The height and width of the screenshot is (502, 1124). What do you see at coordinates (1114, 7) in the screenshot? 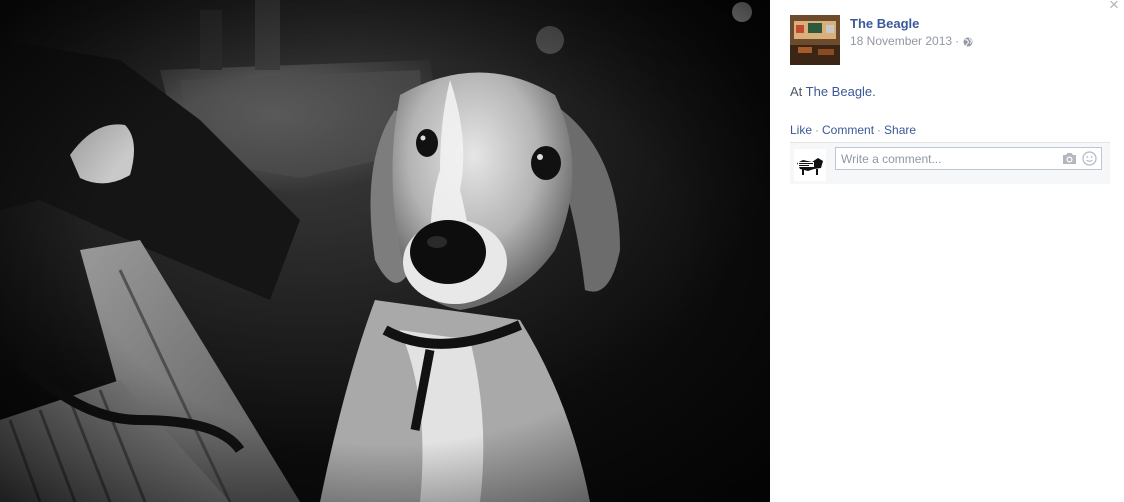
I see `close-icon: ×` at bounding box center [1114, 7].